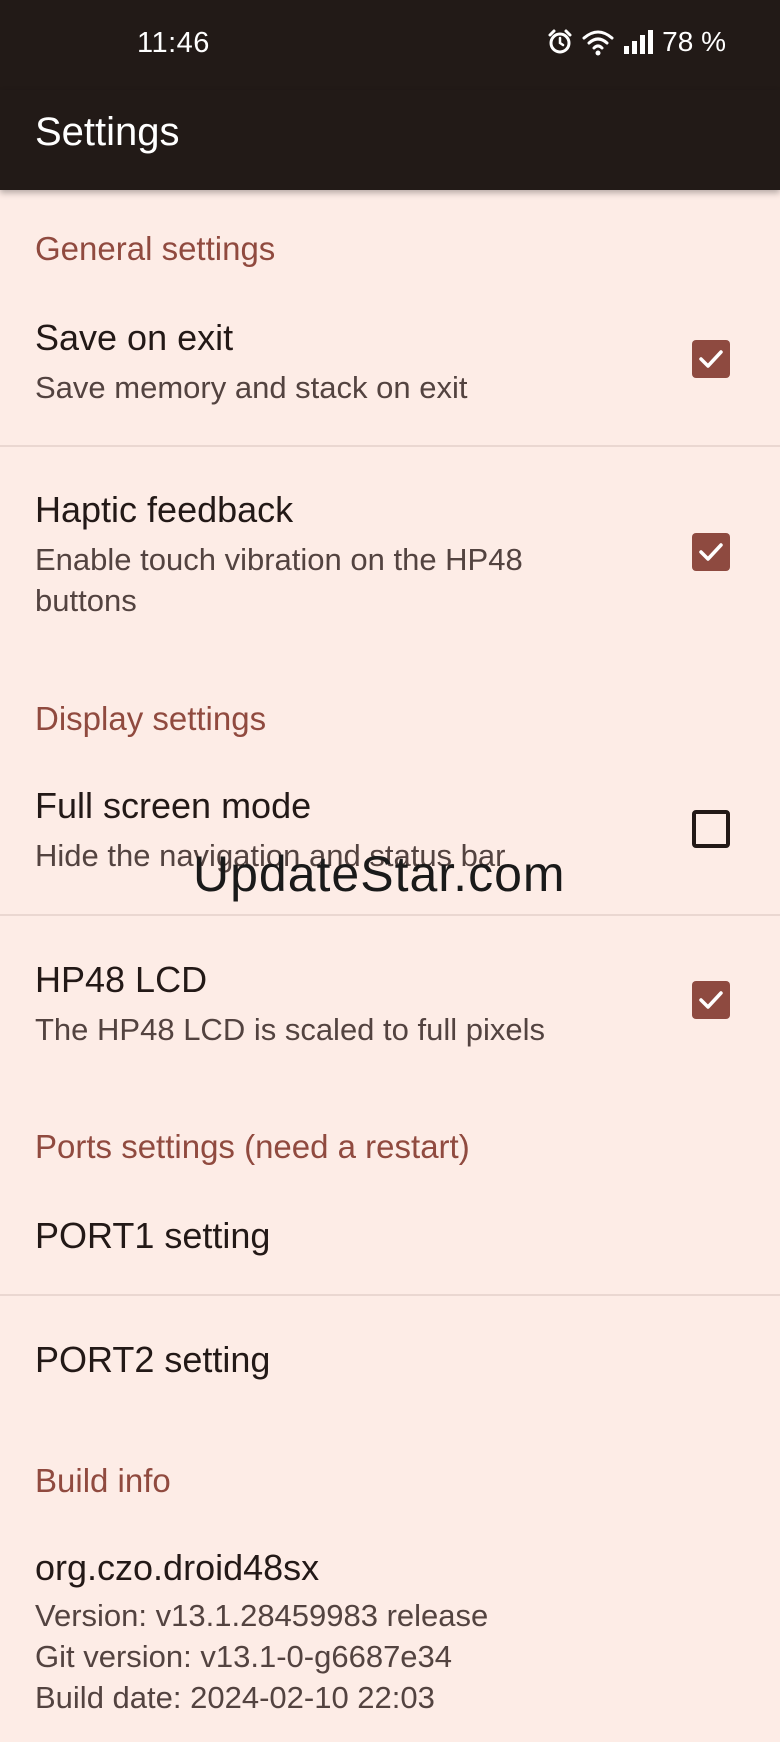  What do you see at coordinates (252, 1146) in the screenshot?
I see `section-header-ports: Ports settings (need a restart)` at bounding box center [252, 1146].